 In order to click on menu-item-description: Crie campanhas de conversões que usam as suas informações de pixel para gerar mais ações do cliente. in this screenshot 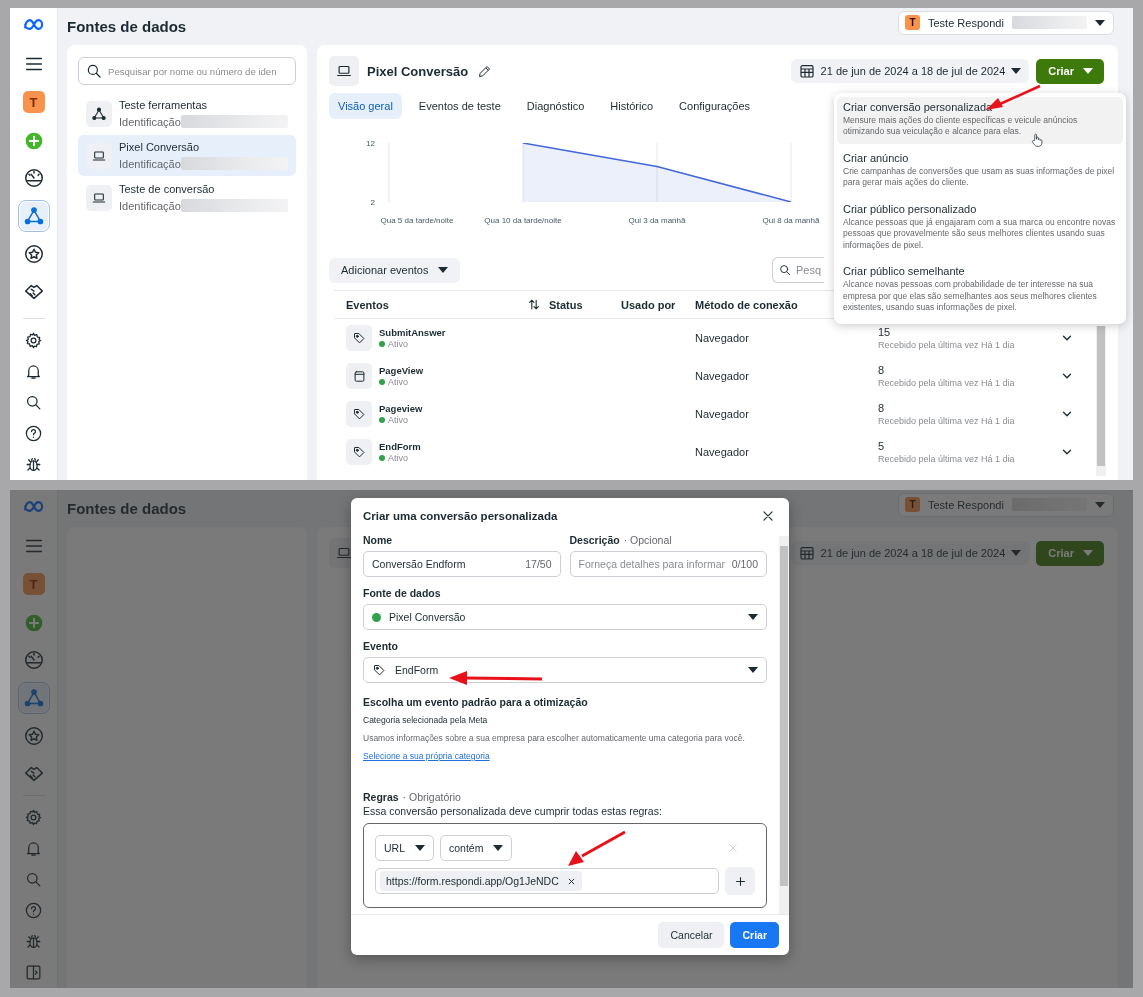, I will do `click(979, 177)`.